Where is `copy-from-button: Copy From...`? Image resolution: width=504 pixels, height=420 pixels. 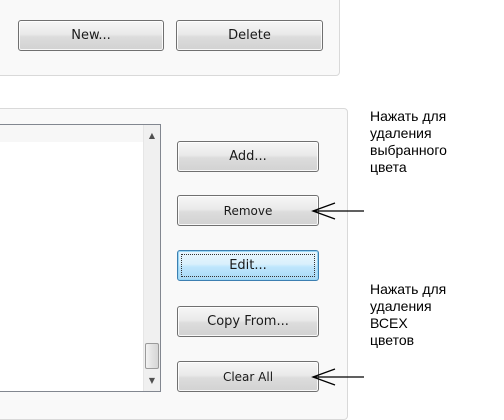 copy-from-button: Copy From... is located at coordinates (248, 321).